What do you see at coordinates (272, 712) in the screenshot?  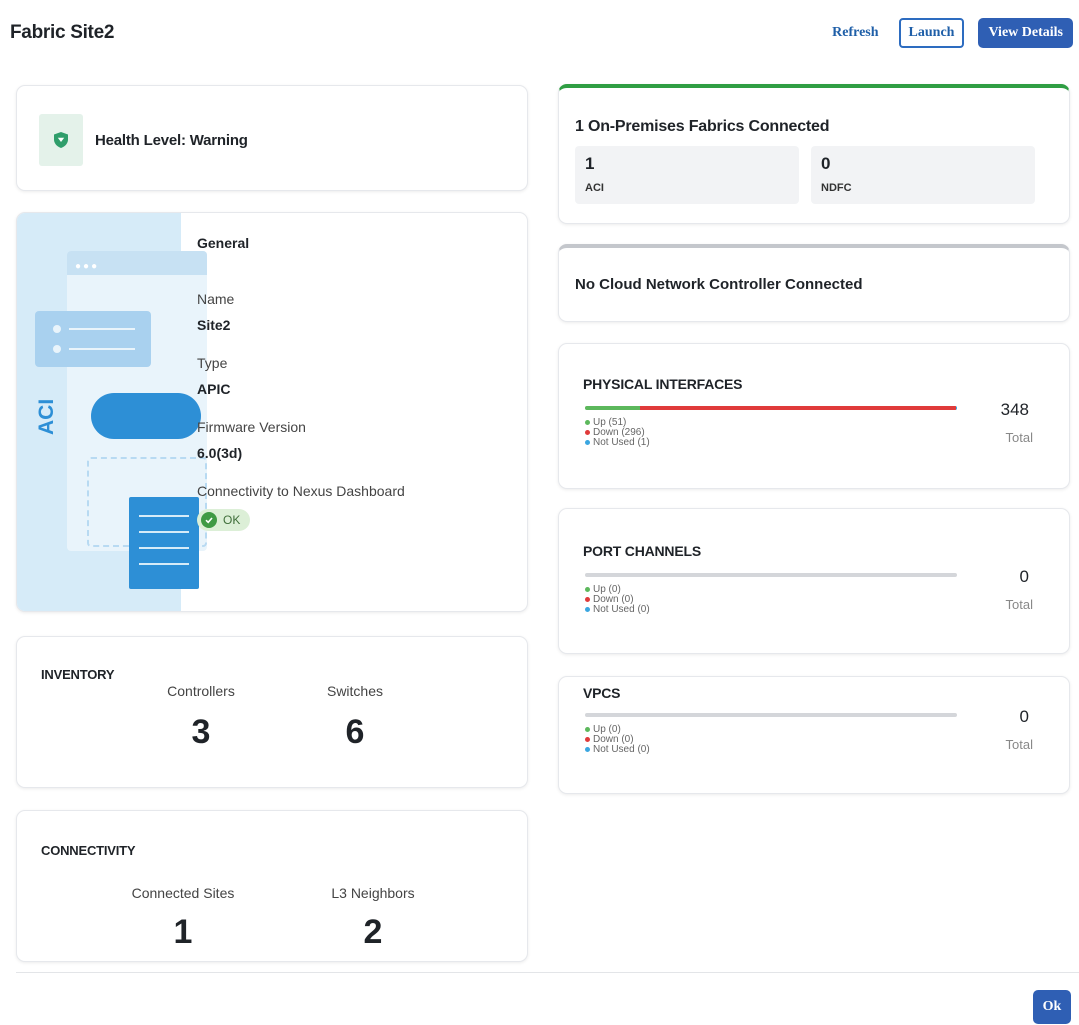 I see `inventory-card: INVENTORY Controllers 3 Switches 6` at bounding box center [272, 712].